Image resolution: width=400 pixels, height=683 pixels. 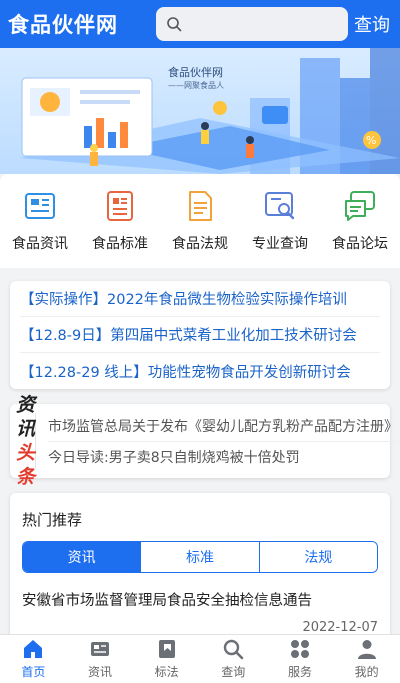 What do you see at coordinates (40, 244) in the screenshot?
I see `quick-nav-label: 食品资讯` at bounding box center [40, 244].